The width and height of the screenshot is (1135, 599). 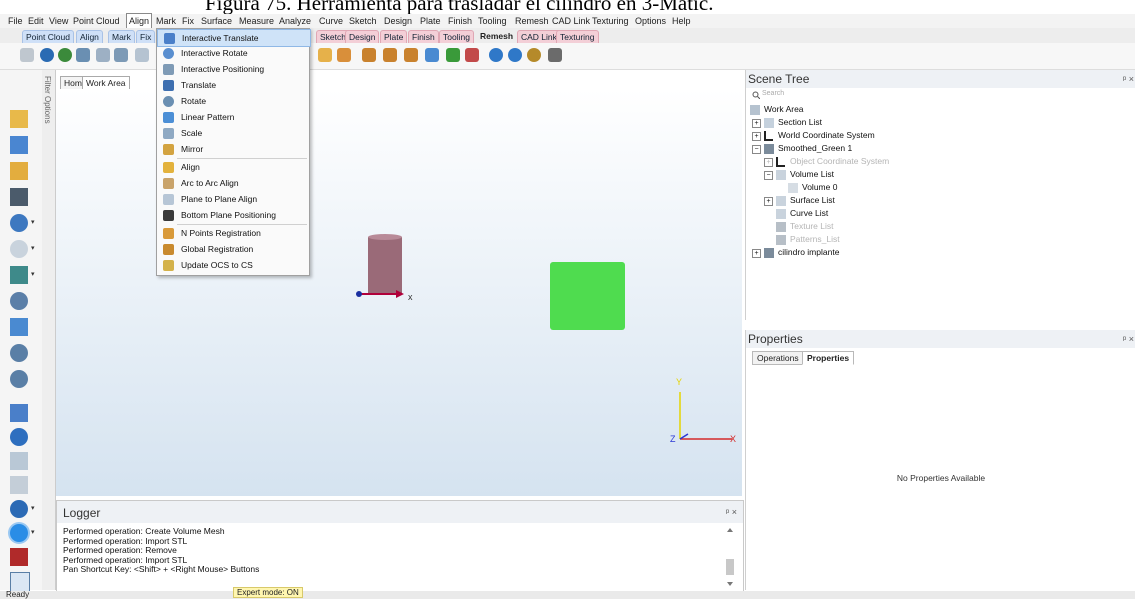 What do you see at coordinates (166, 21) in the screenshot?
I see `menu-mark: Mark` at bounding box center [166, 21].